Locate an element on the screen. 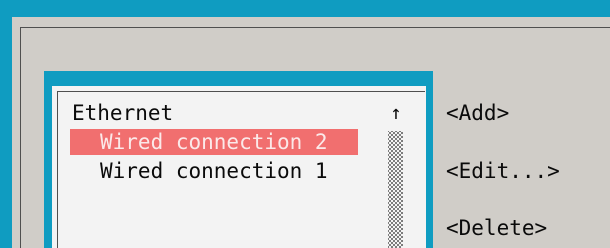 Image resolution: width=610 pixels, height=248 pixels. list-item-wired-connection-2: Wired connection 2 is located at coordinates (214, 142).